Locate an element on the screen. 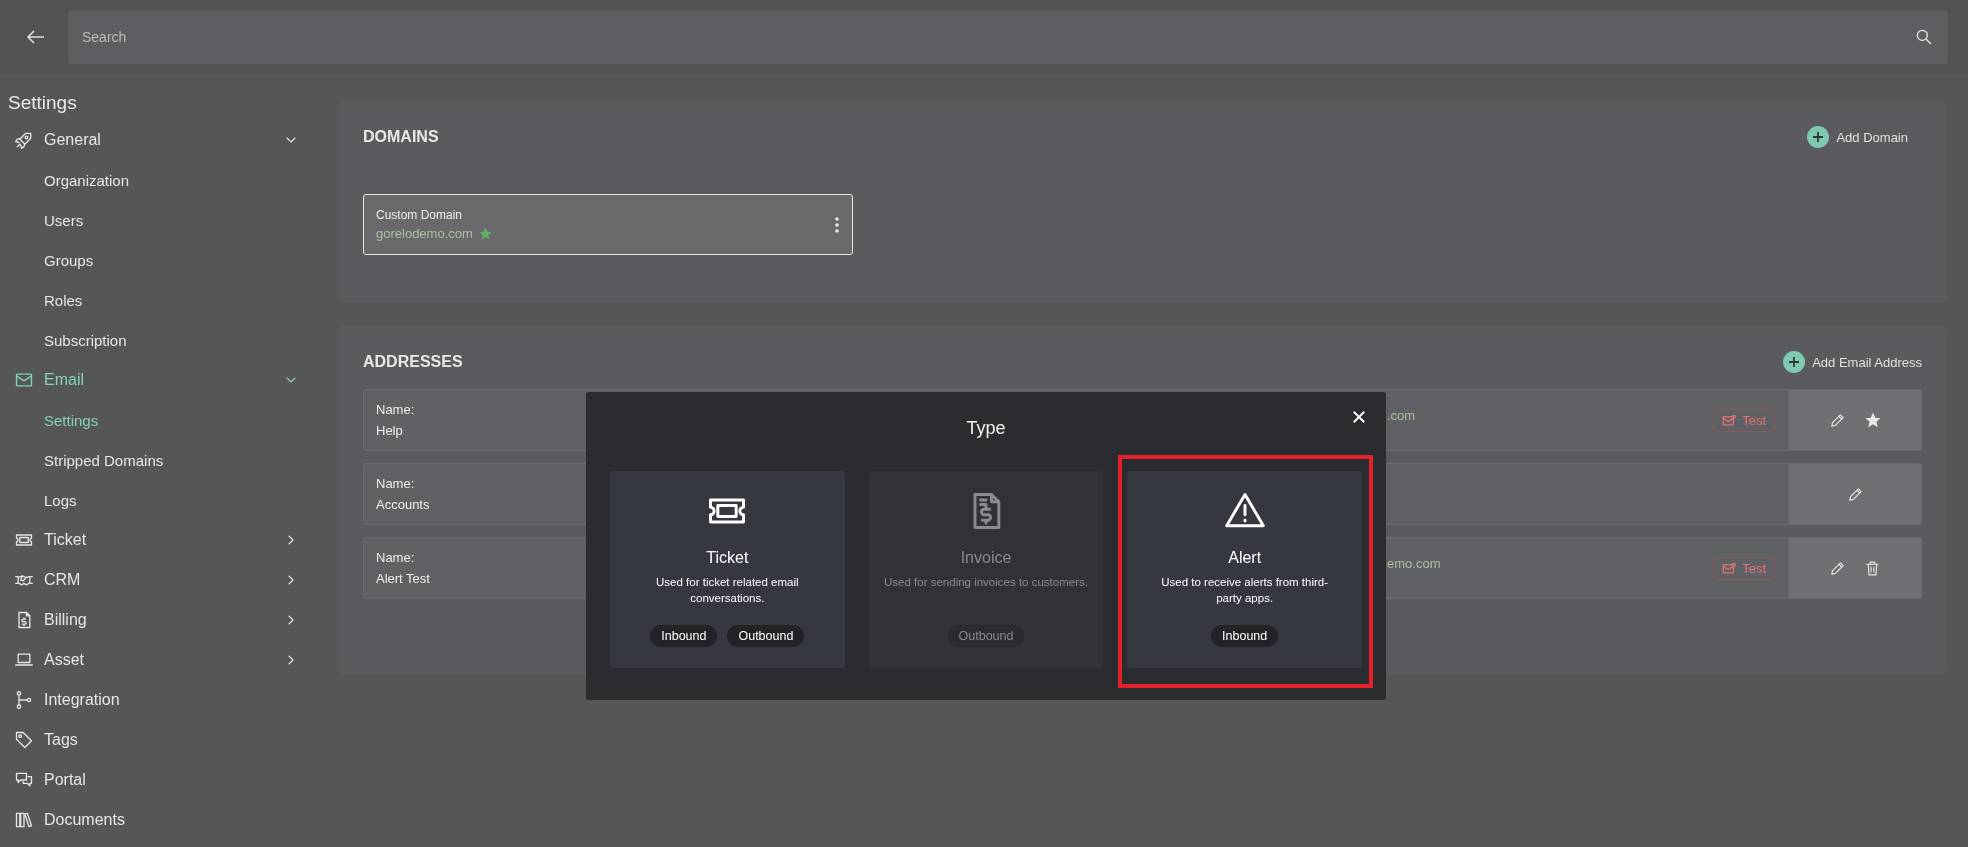 This screenshot has width=1968, height=847. forwarding-address: emo.com is located at coordinates (1414, 563).